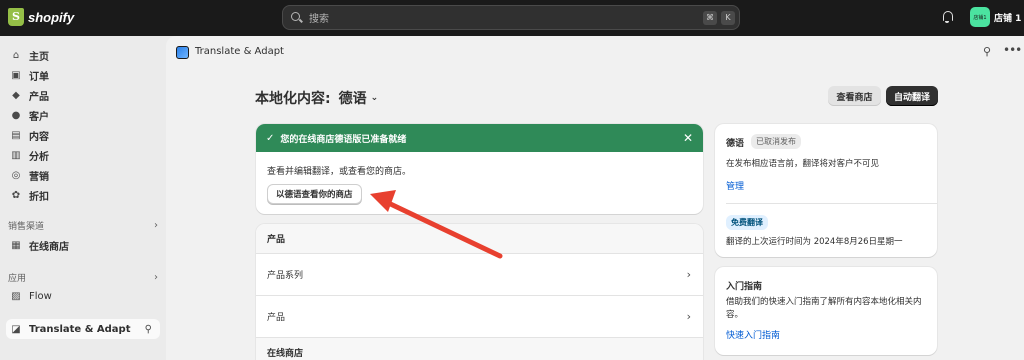 Image resolution: width=1024 pixels, height=360 pixels. I want to click on language-selector: 德语, so click(353, 98).